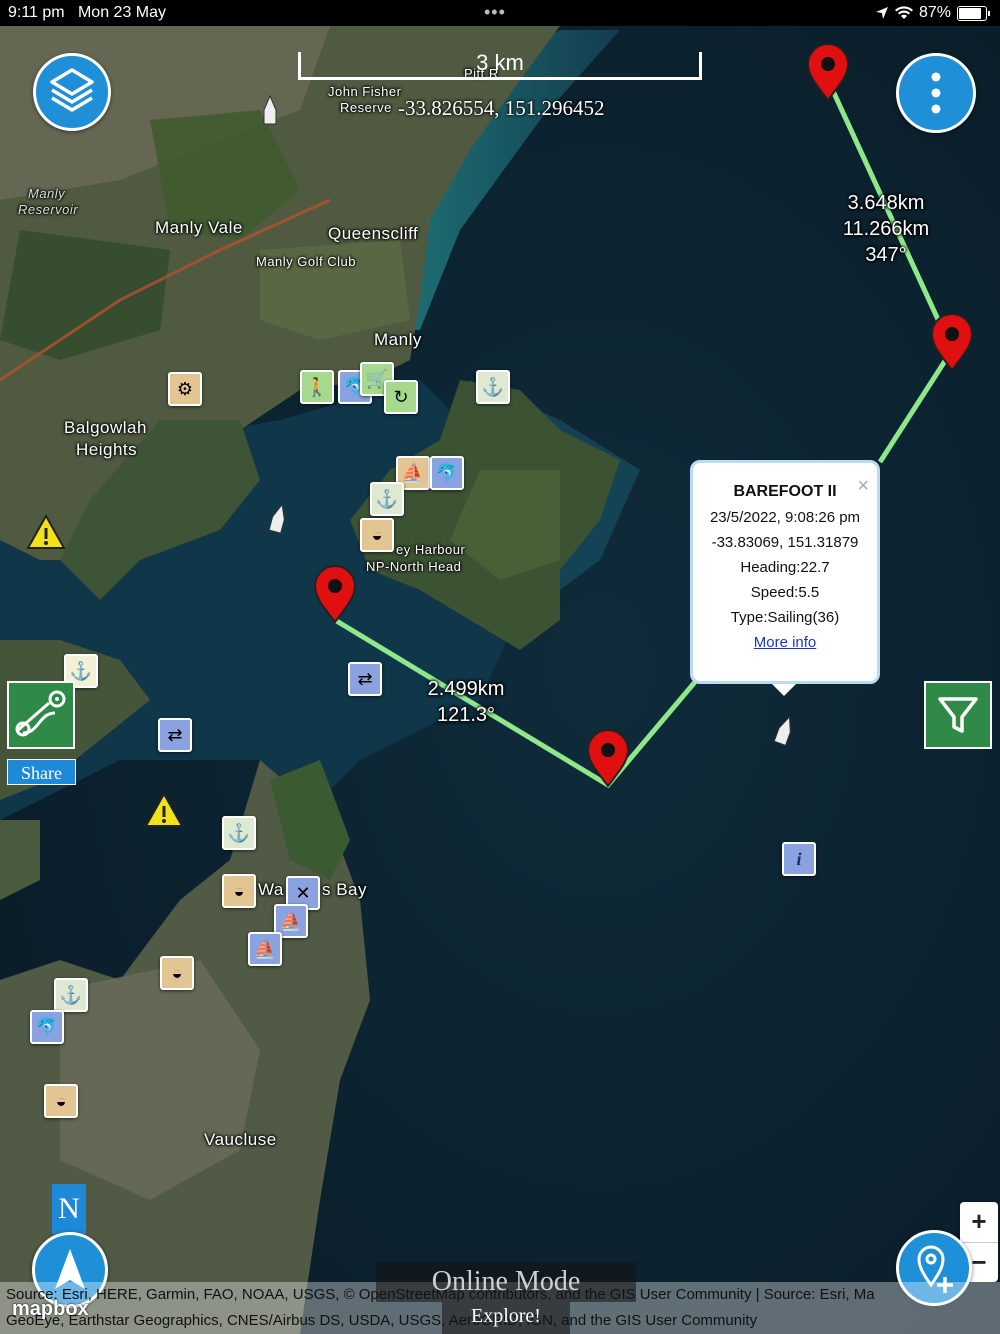 The width and height of the screenshot is (1000, 1334). What do you see at coordinates (373, 233) in the screenshot?
I see `place-label-queenscliff: Queenscliff` at bounding box center [373, 233].